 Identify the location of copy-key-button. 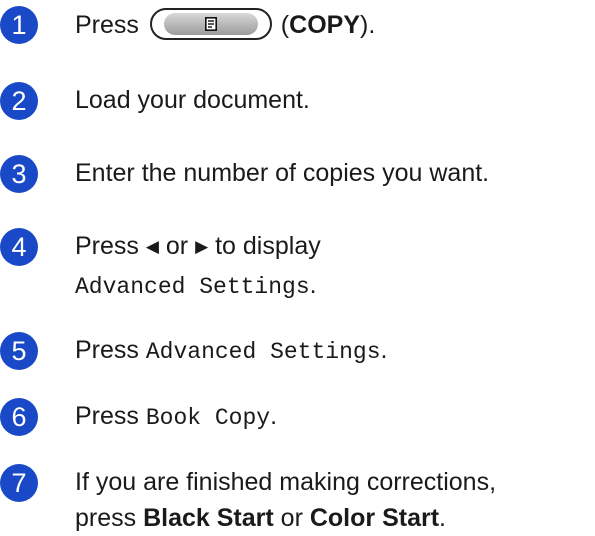
(210, 24).